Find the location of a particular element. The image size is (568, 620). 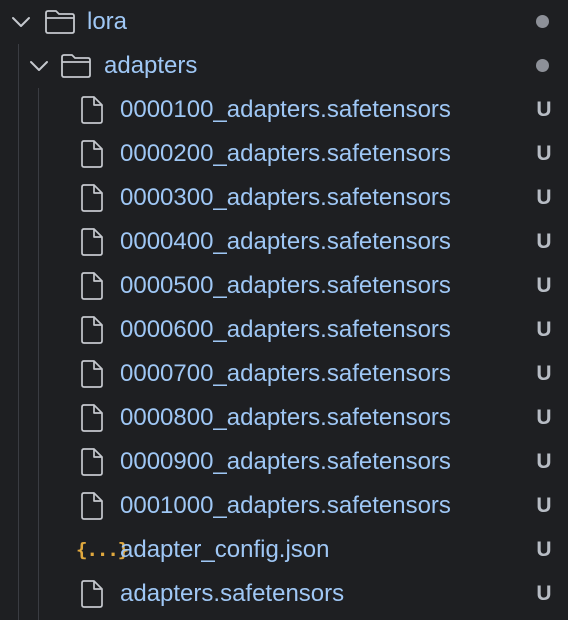

file-row: 0000500_adapters.safetensors U is located at coordinates (284, 286).